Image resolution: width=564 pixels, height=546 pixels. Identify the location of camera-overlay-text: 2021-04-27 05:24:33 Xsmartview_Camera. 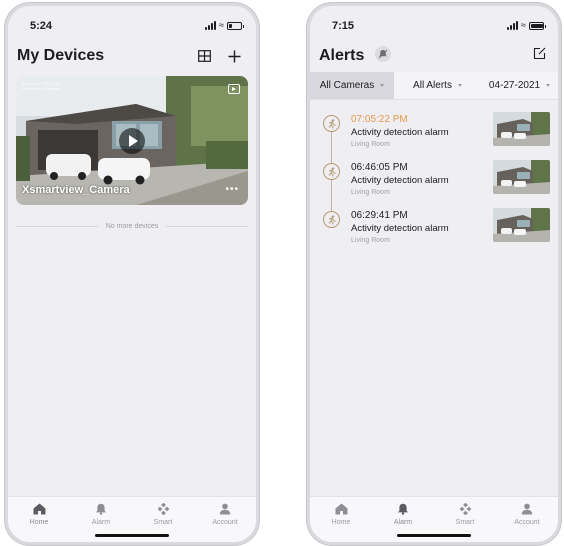
(41, 86).